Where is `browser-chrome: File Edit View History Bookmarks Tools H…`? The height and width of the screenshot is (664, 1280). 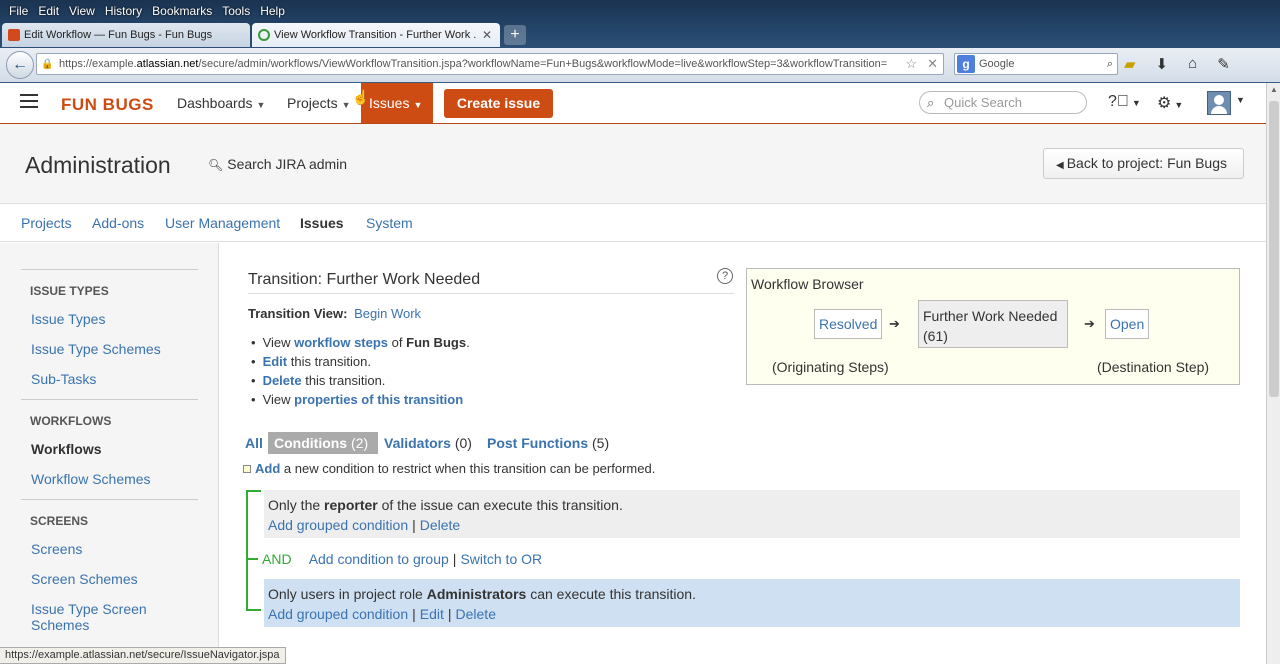
browser-chrome: File Edit View History Bookmarks Tools H… is located at coordinates (640, 41).